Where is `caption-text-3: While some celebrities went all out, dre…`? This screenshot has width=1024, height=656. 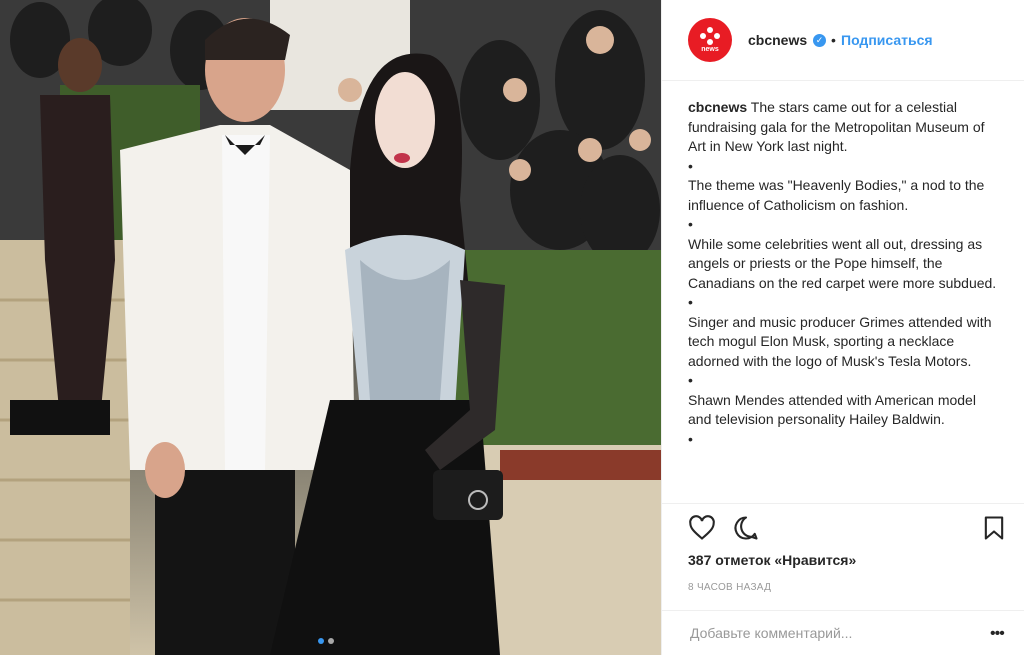
caption-text-3: While some celebrities went all out, dre… is located at coordinates (842, 263).